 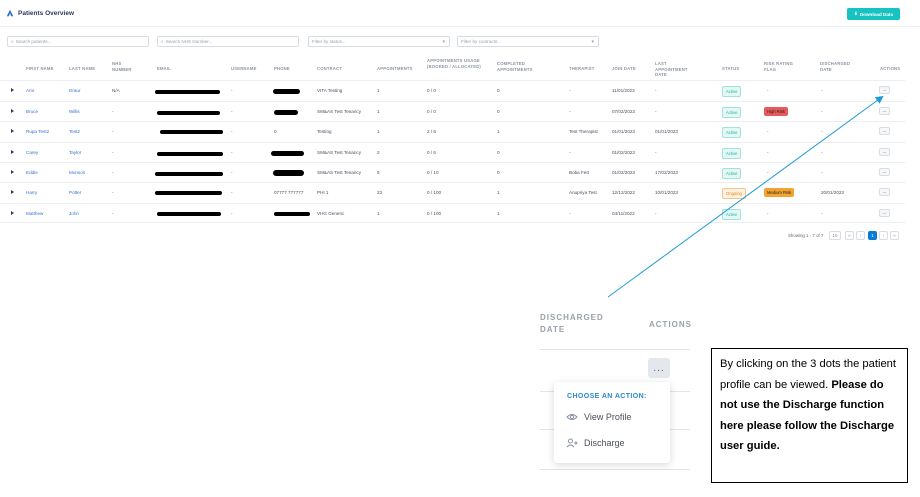 What do you see at coordinates (849, 235) in the screenshot?
I see `first-page-button: «` at bounding box center [849, 235].